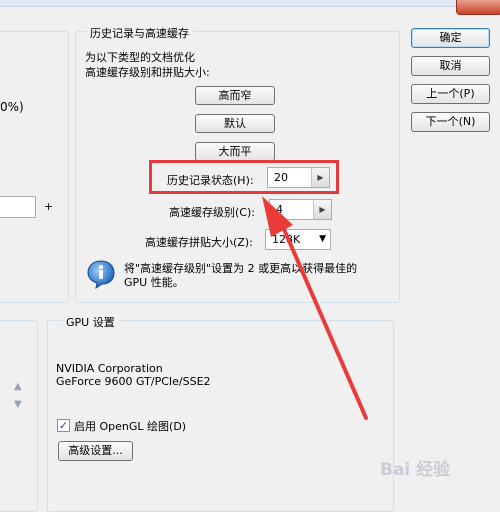 This screenshot has width=500, height=512. What do you see at coordinates (315, 308) in the screenshot?
I see `annotation-arrow` at bounding box center [315, 308].